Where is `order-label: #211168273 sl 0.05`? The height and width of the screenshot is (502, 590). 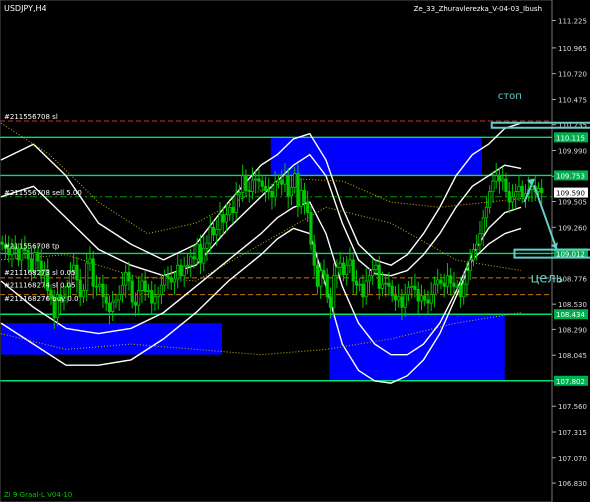
order-label: #211168273 sl 0.05 is located at coordinates (40, 273).